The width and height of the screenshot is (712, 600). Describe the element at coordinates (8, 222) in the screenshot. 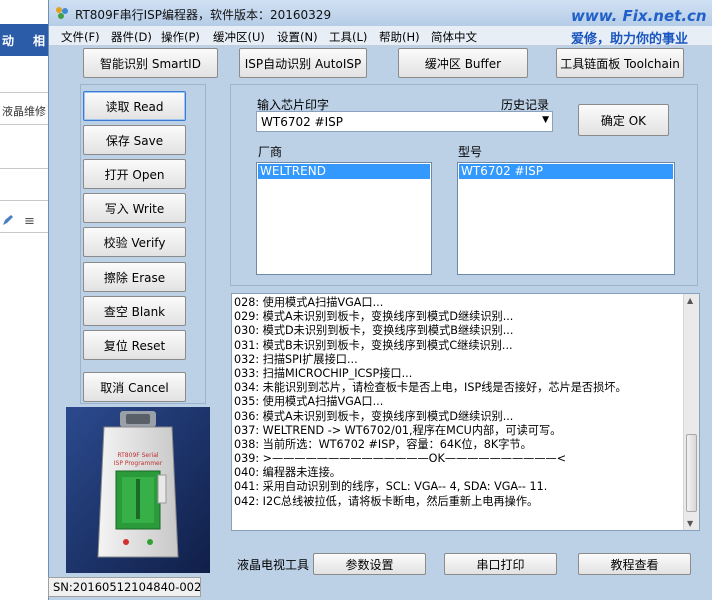

I see `background-toolbar-icon` at that location.